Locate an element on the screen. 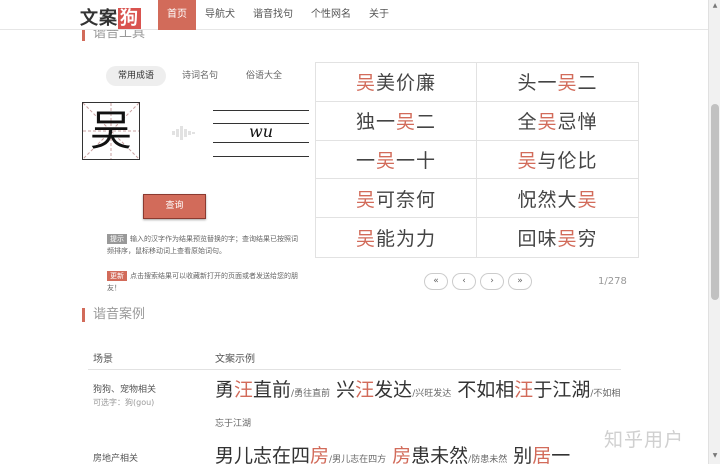  example-text: 一 is located at coordinates (561, 454).